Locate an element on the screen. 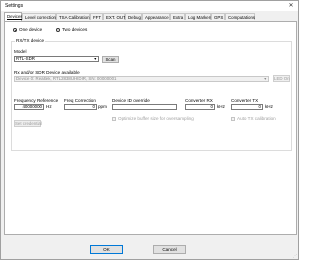  tab-devices: Devices is located at coordinates (13, 16).